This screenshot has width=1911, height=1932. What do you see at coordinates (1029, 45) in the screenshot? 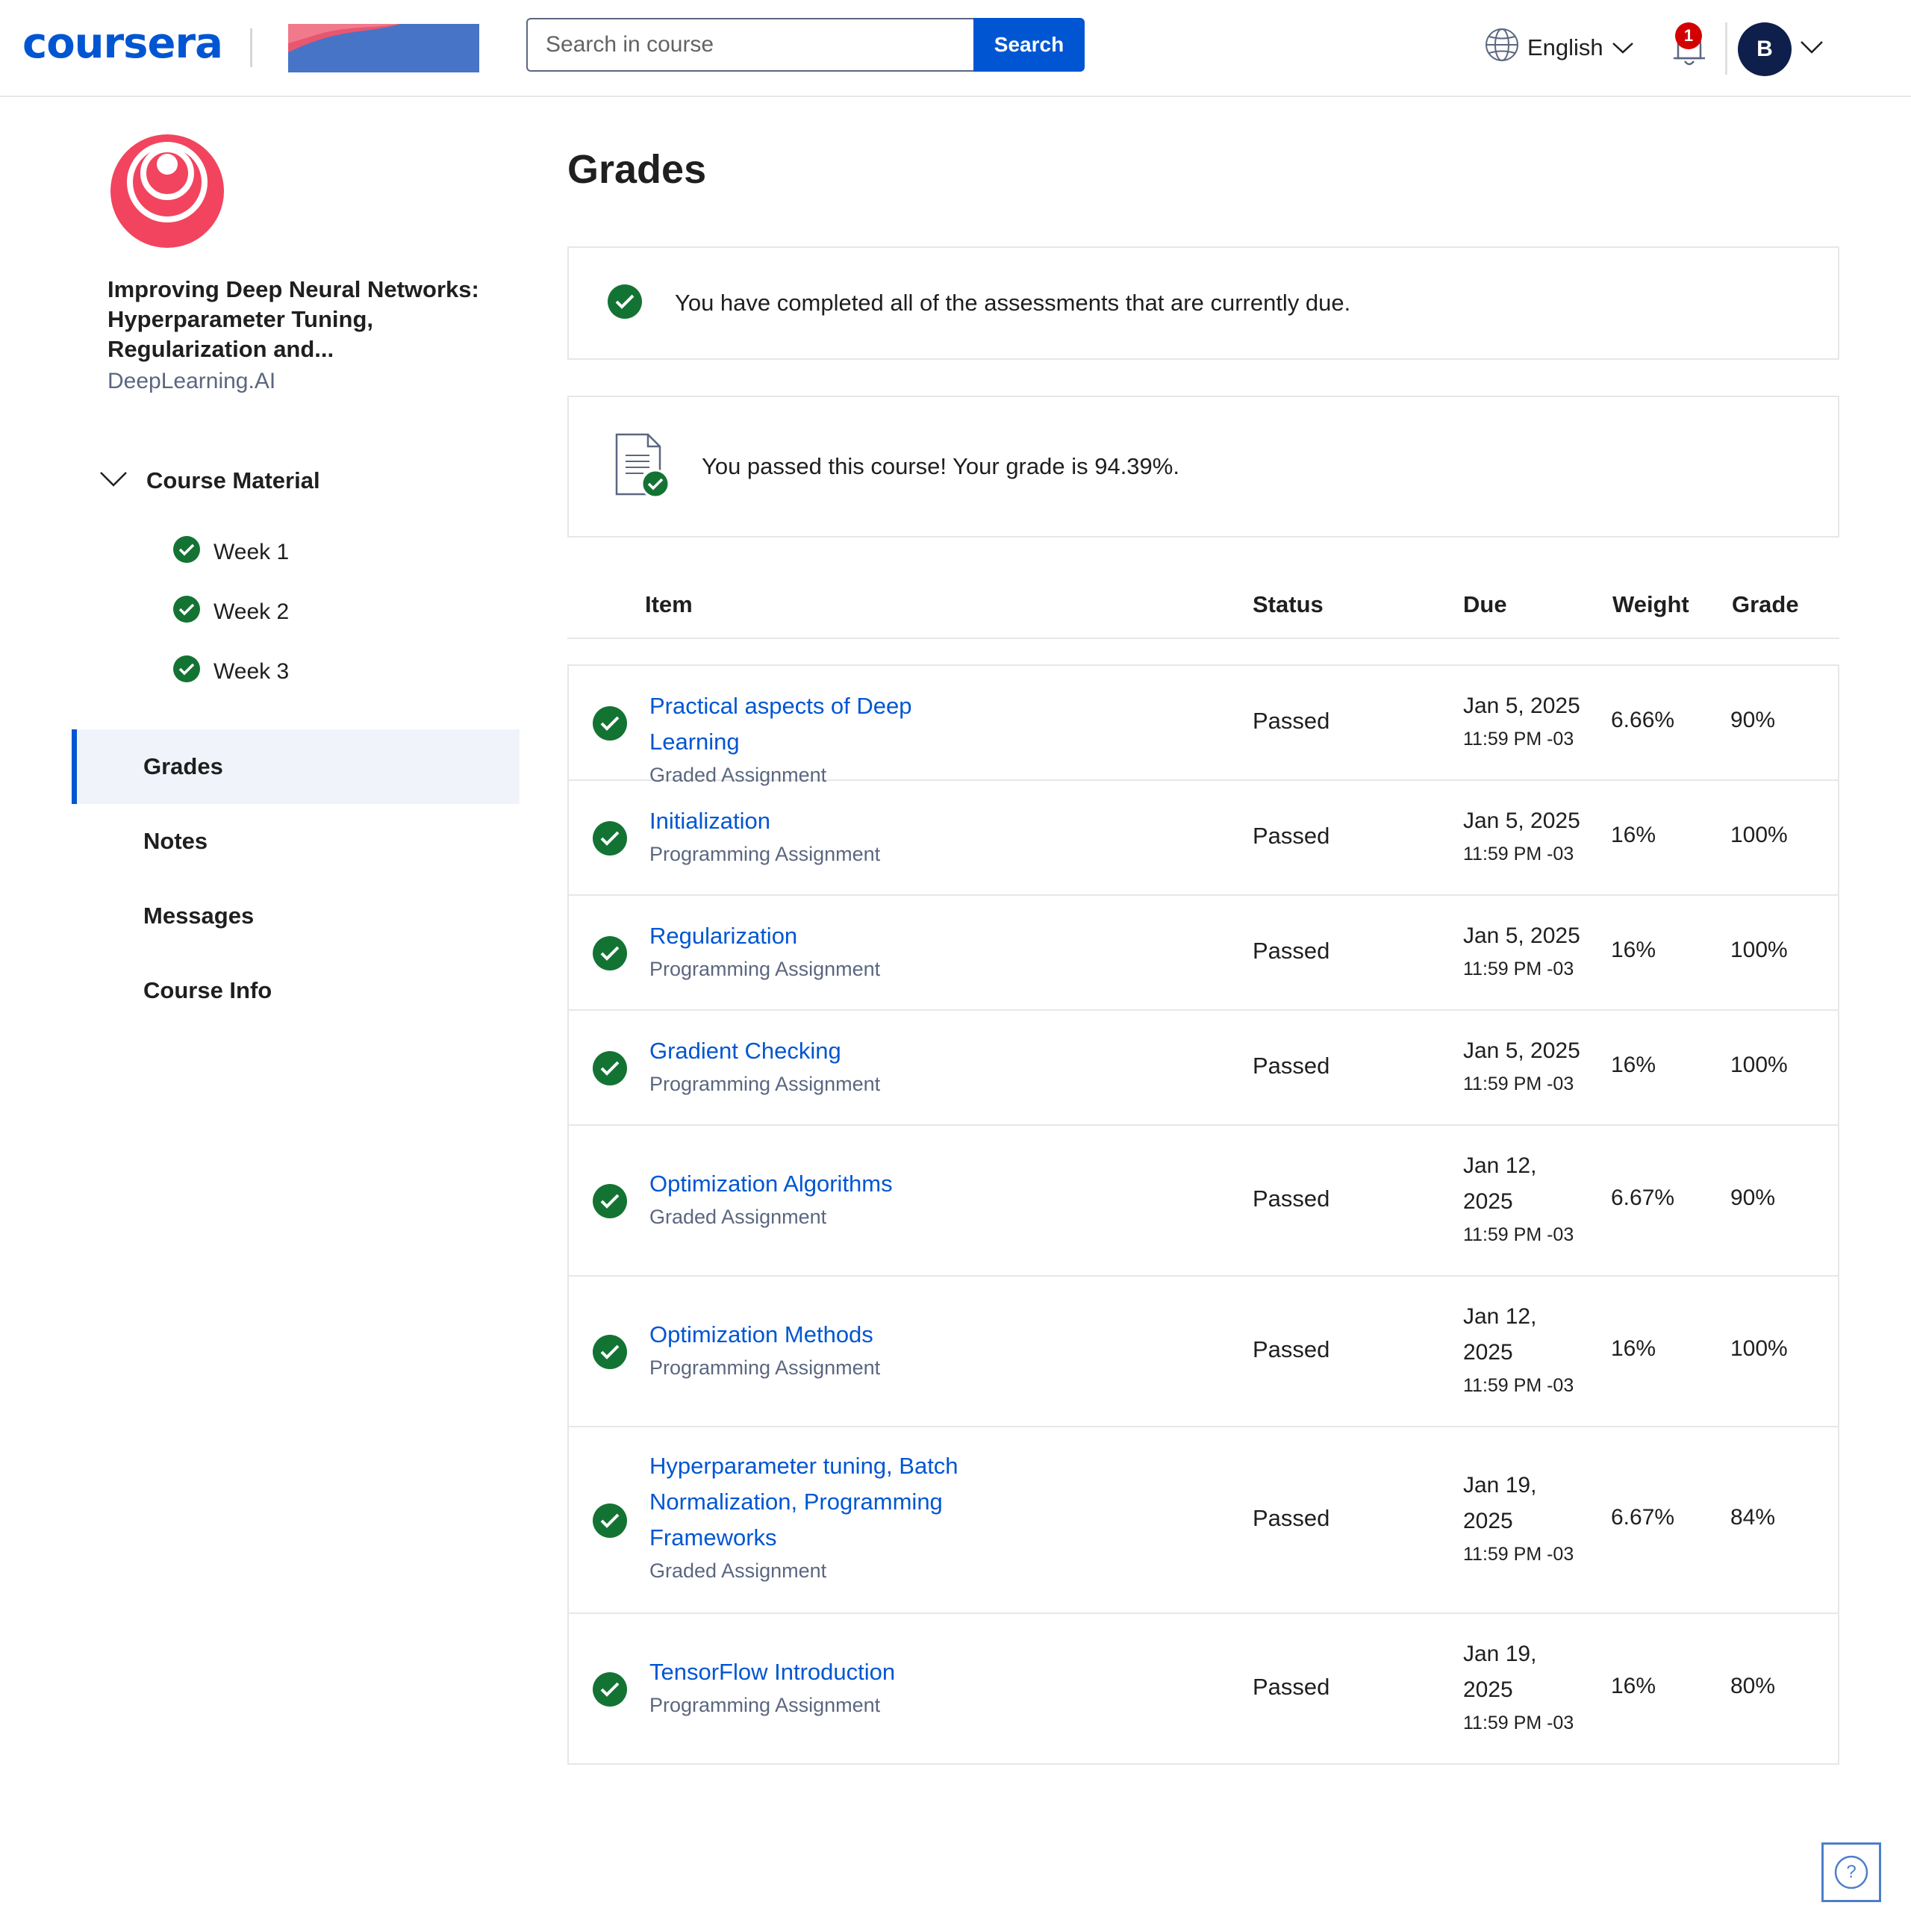
I see `search-button: Search` at bounding box center [1029, 45].